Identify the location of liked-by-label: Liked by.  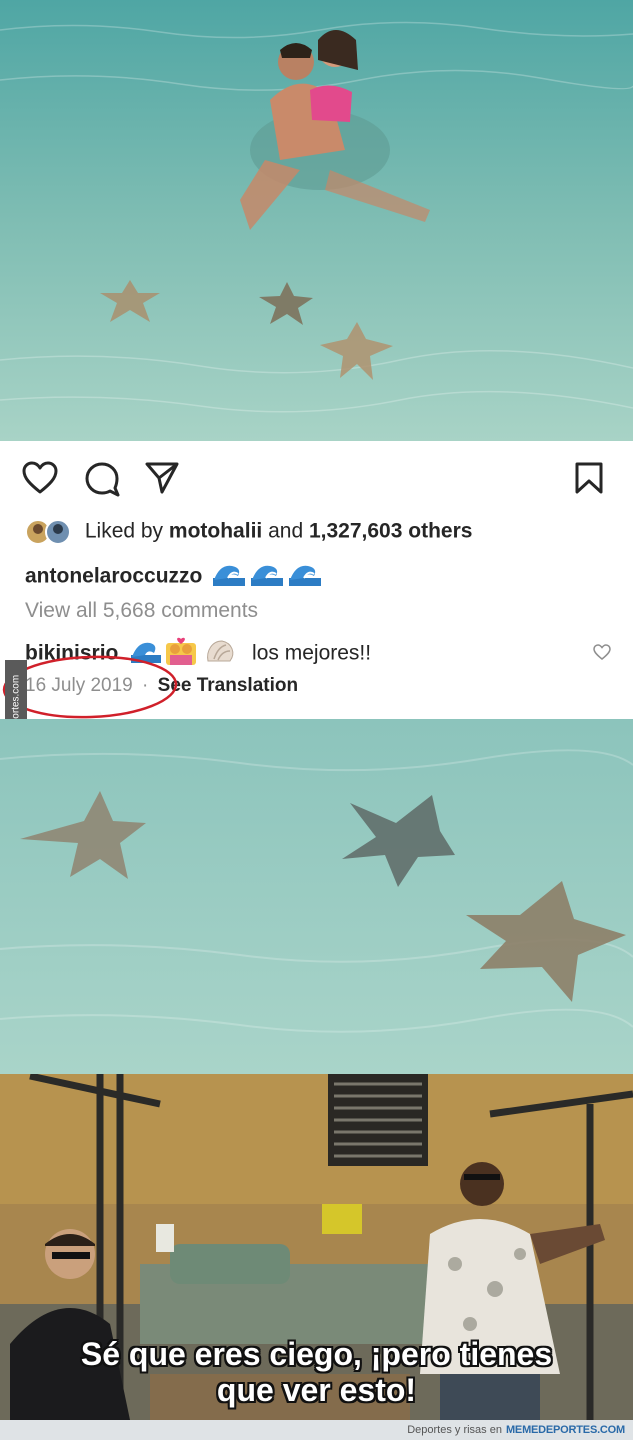
(124, 531).